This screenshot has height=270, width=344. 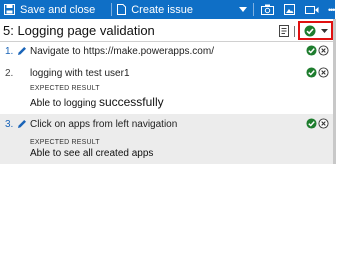 I want to click on screenshot-button, so click(x=267, y=9).